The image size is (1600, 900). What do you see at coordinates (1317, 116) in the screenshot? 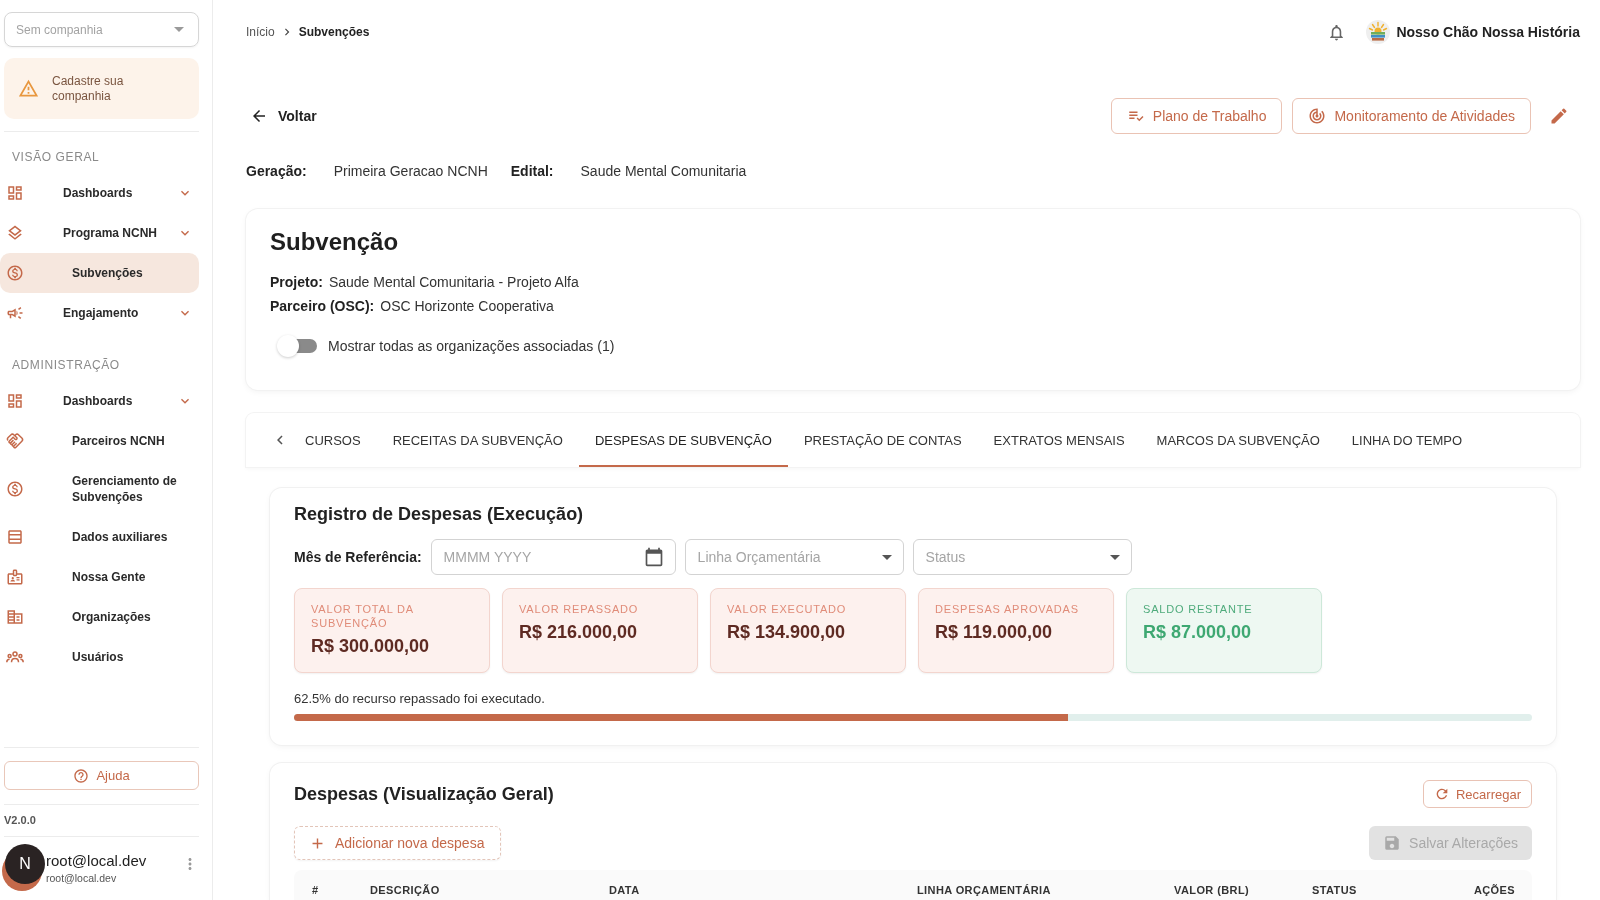
I see `target-icon` at bounding box center [1317, 116].